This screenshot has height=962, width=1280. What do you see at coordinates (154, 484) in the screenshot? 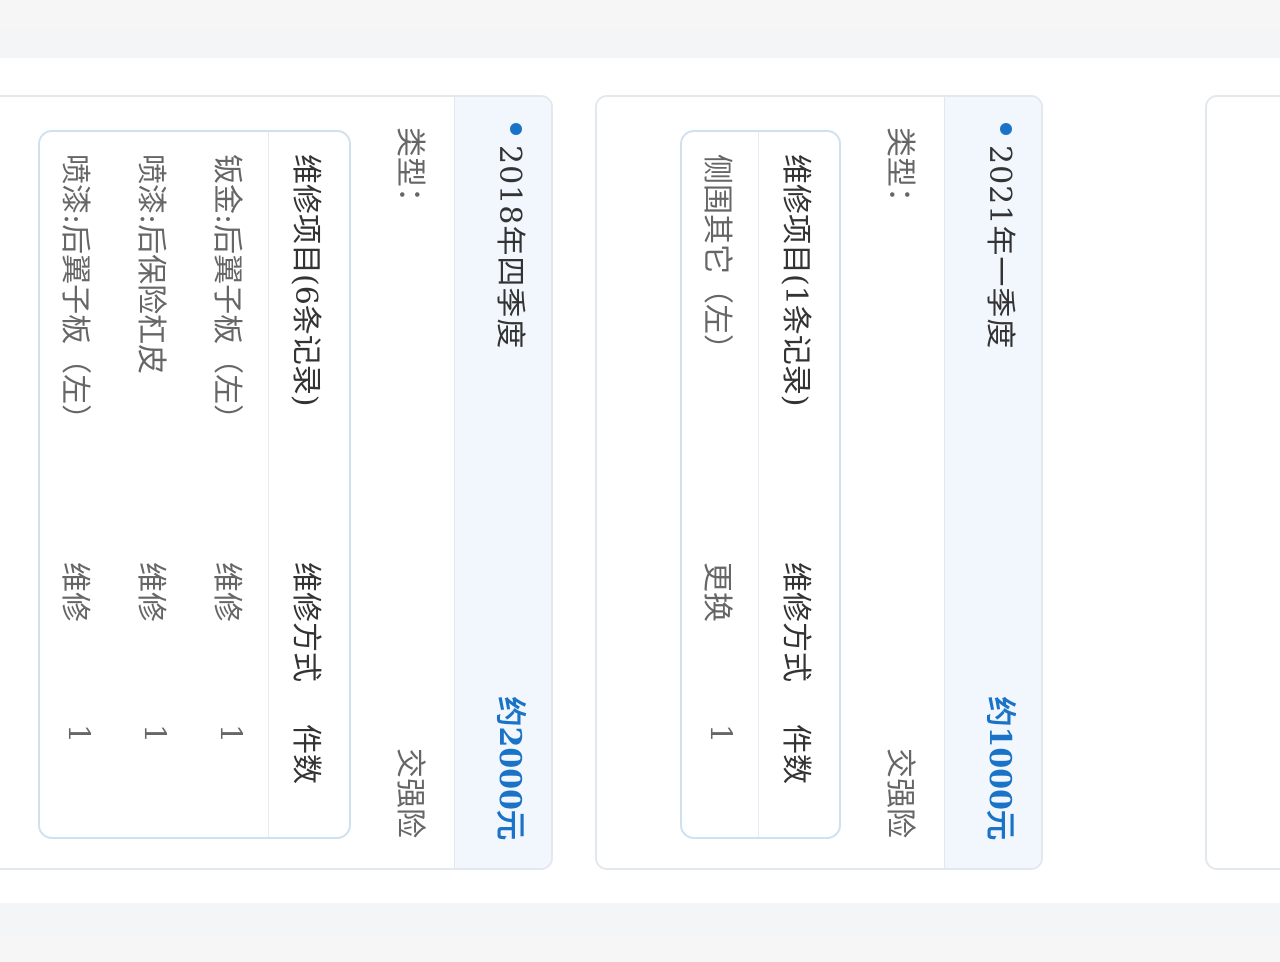
I see `table-row: 喷漆:后保险杠皮 维修 1` at bounding box center [154, 484].